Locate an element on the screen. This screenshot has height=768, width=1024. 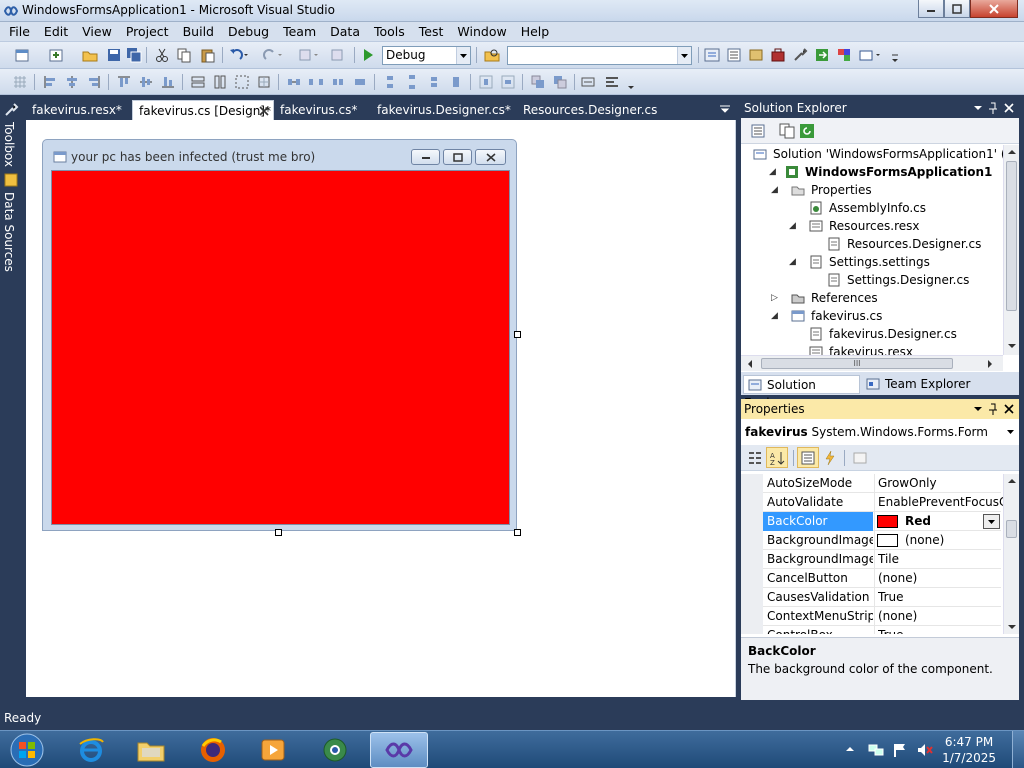
decrease-horizontal-spacing-icon is located at coordinates (338, 82).